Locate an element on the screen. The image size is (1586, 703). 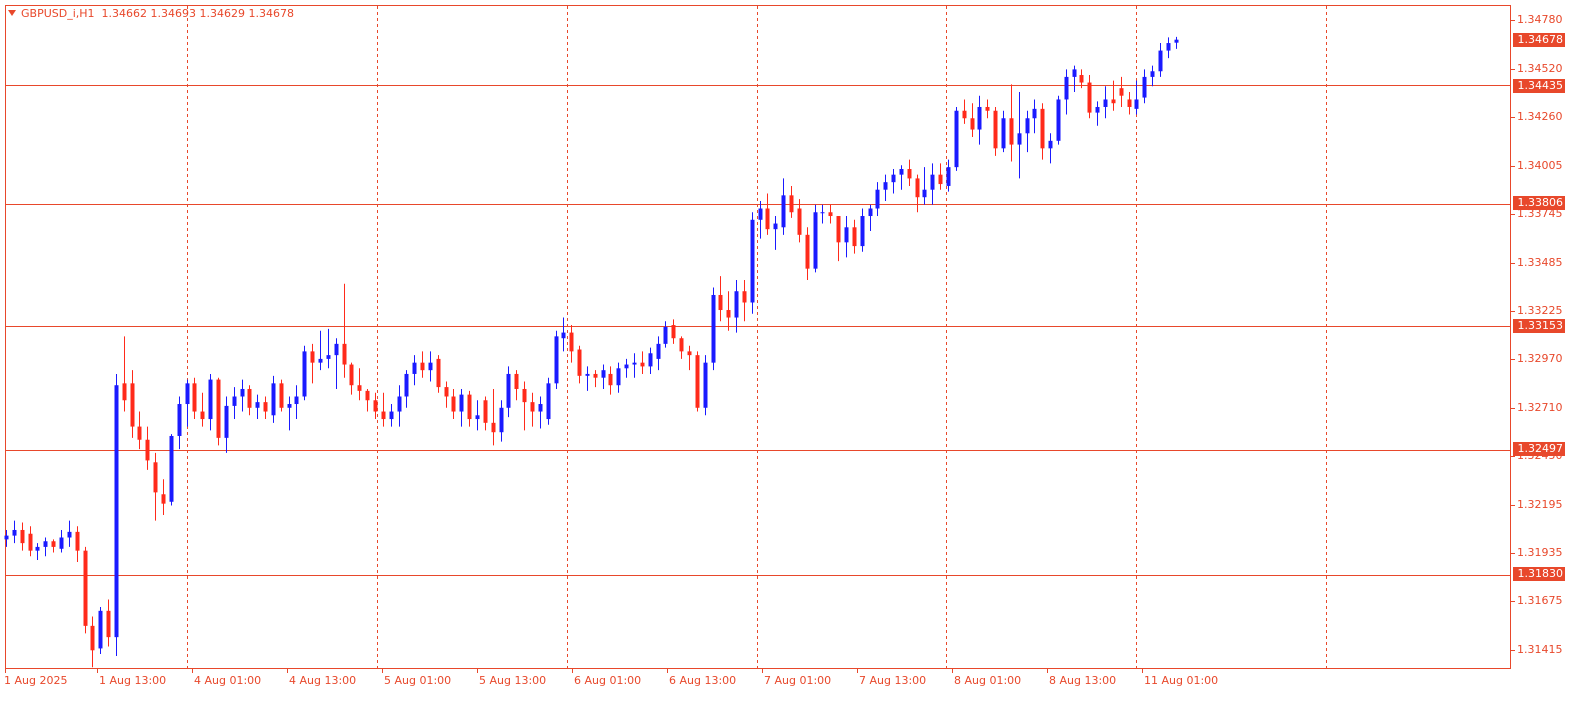
symbol-label: GBPUSD_i,H1 is located at coordinates (58, 13).